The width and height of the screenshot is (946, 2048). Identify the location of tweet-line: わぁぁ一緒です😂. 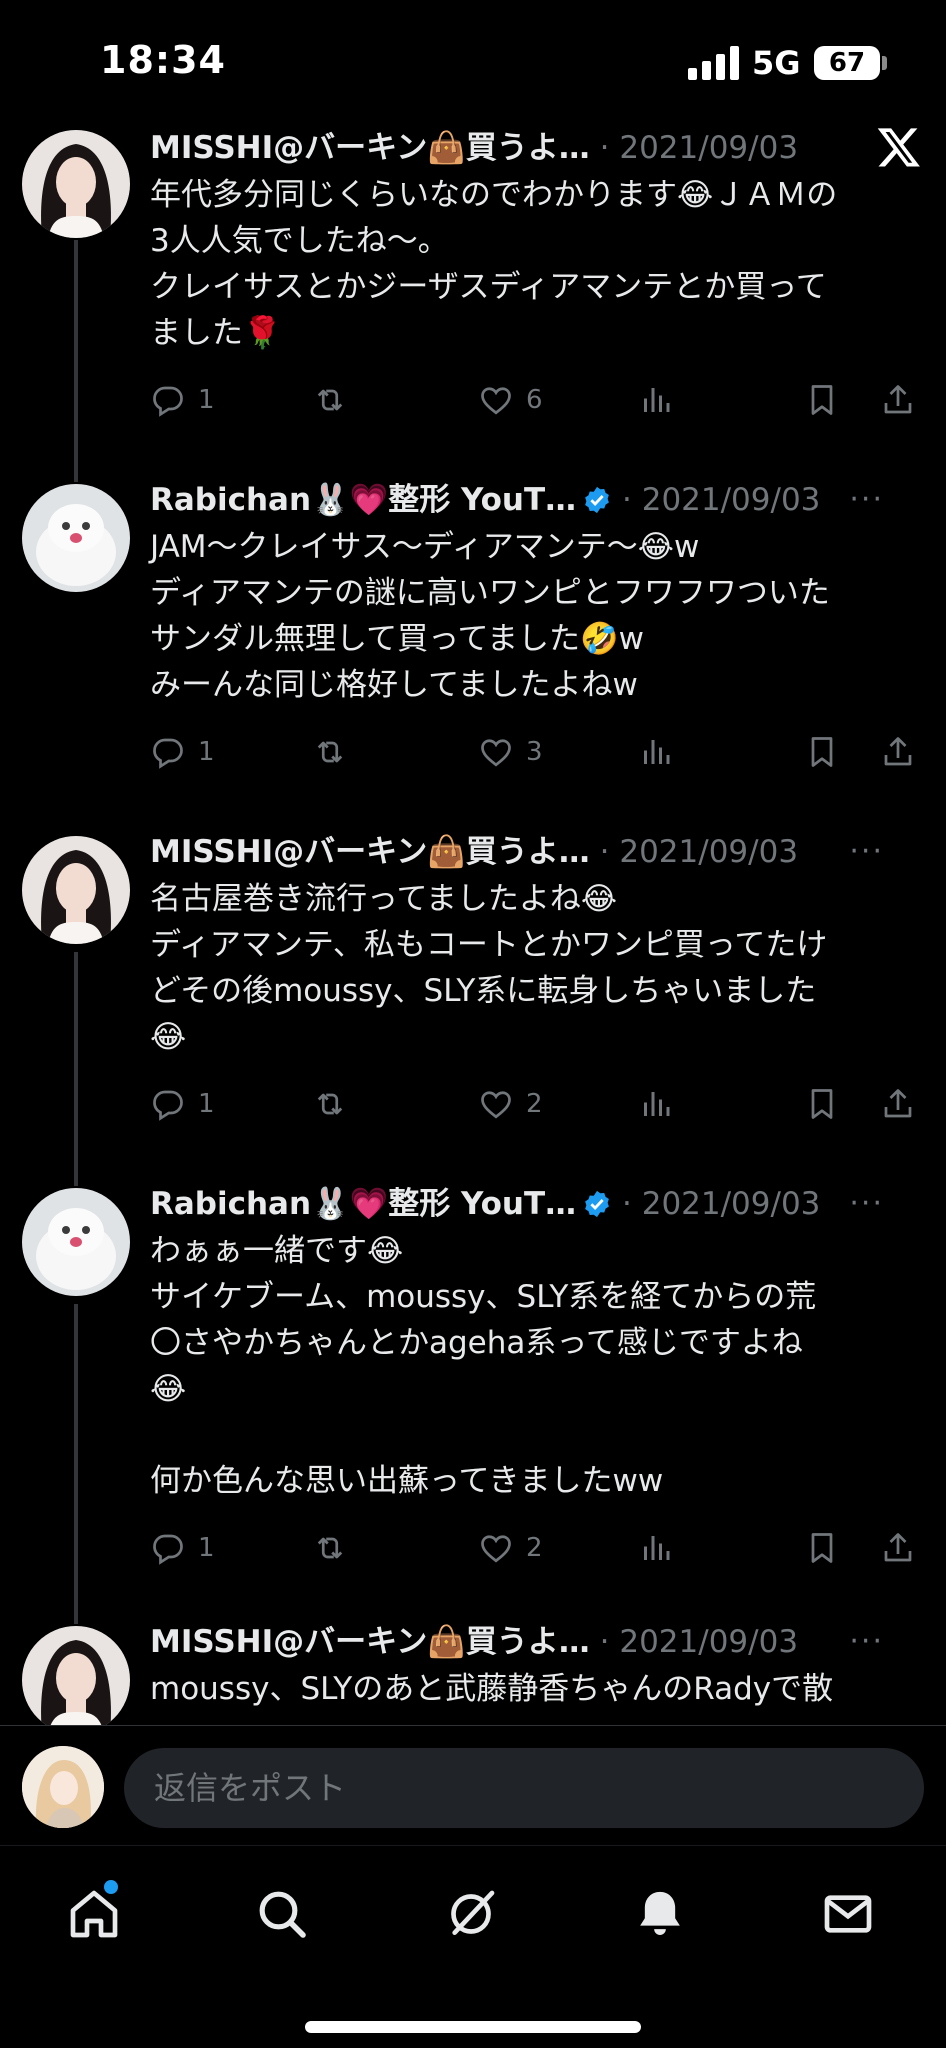
(277, 1251).